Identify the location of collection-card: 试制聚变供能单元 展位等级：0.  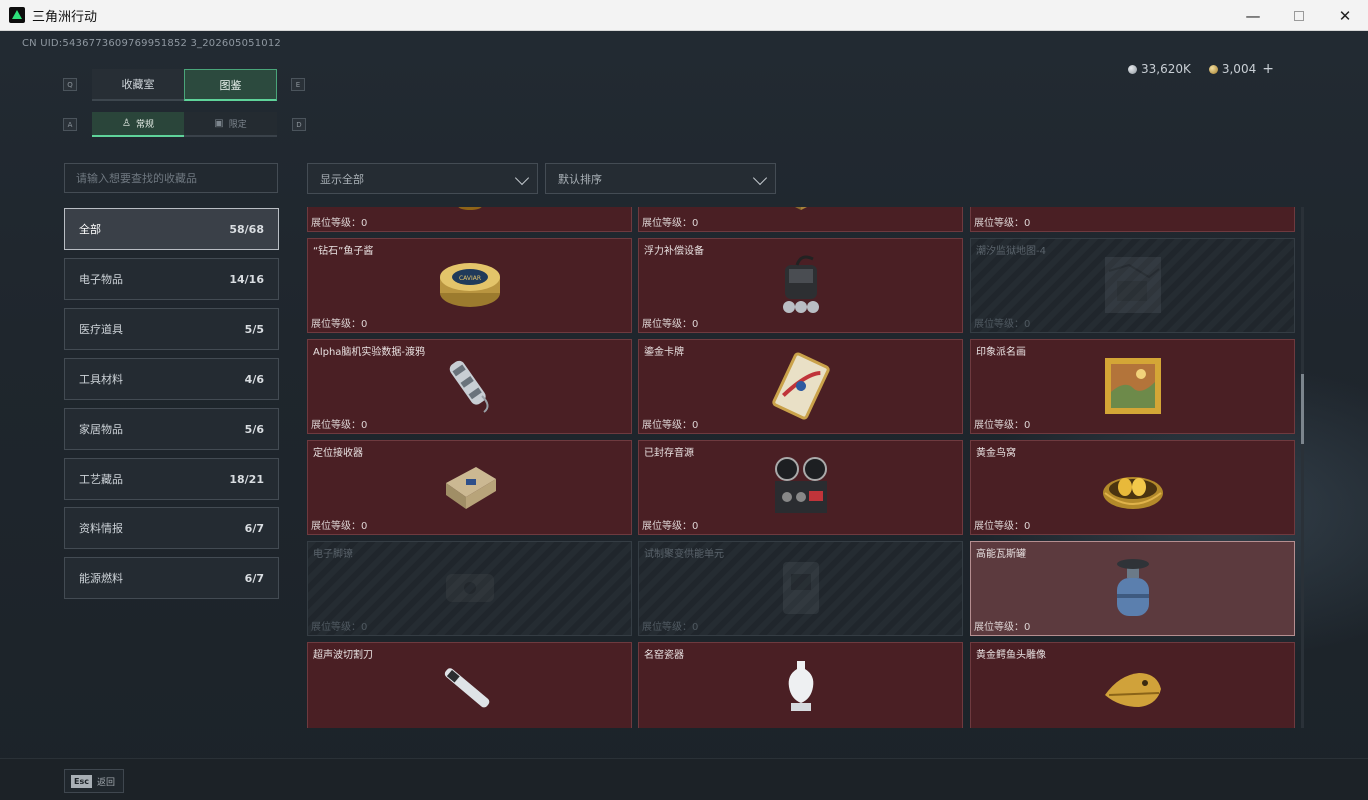
(800, 588).